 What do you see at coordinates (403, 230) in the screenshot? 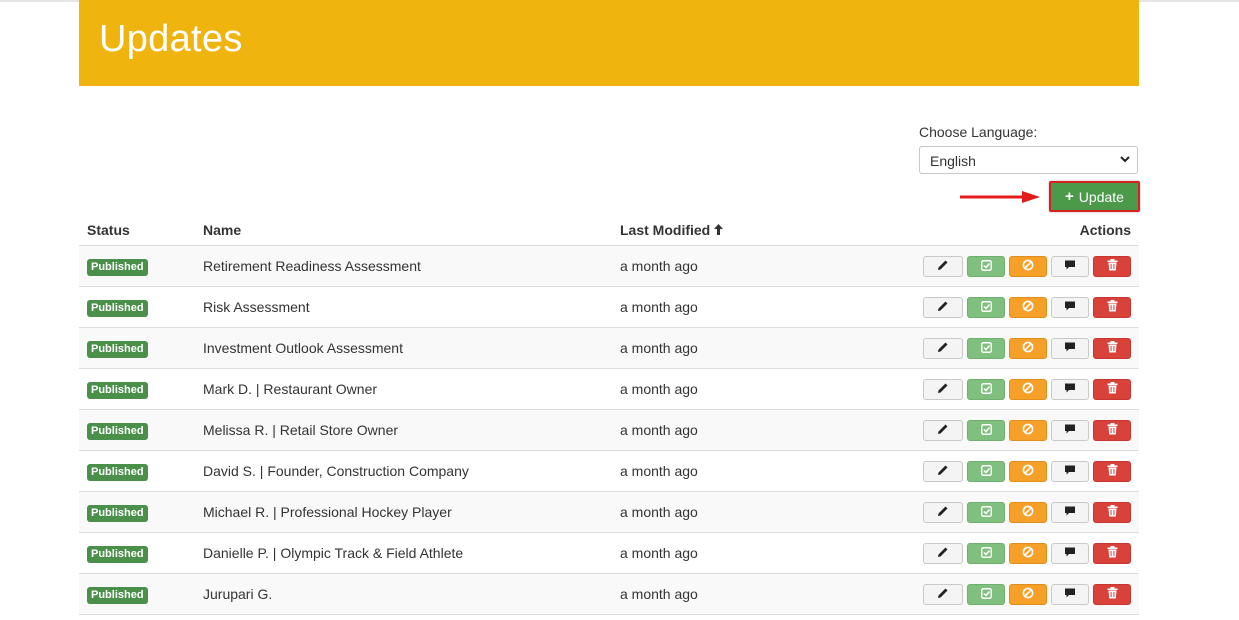
I see `column-header-name: Name` at bounding box center [403, 230].